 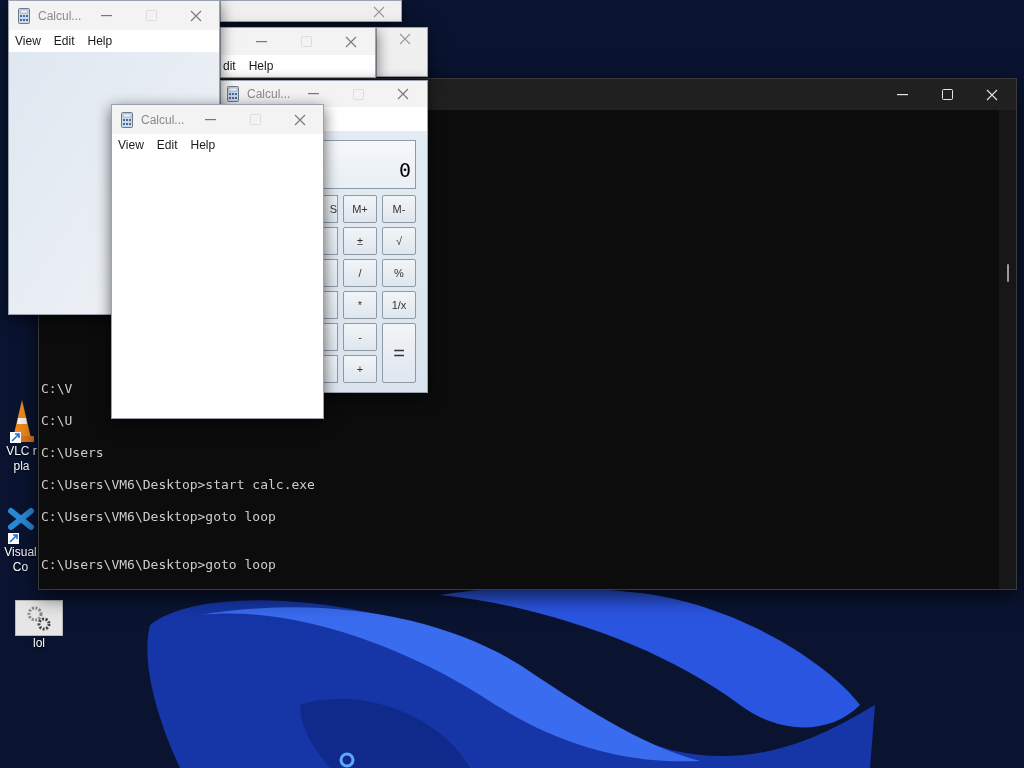 What do you see at coordinates (360, 241) in the screenshot?
I see `calculator-key: ±` at bounding box center [360, 241].